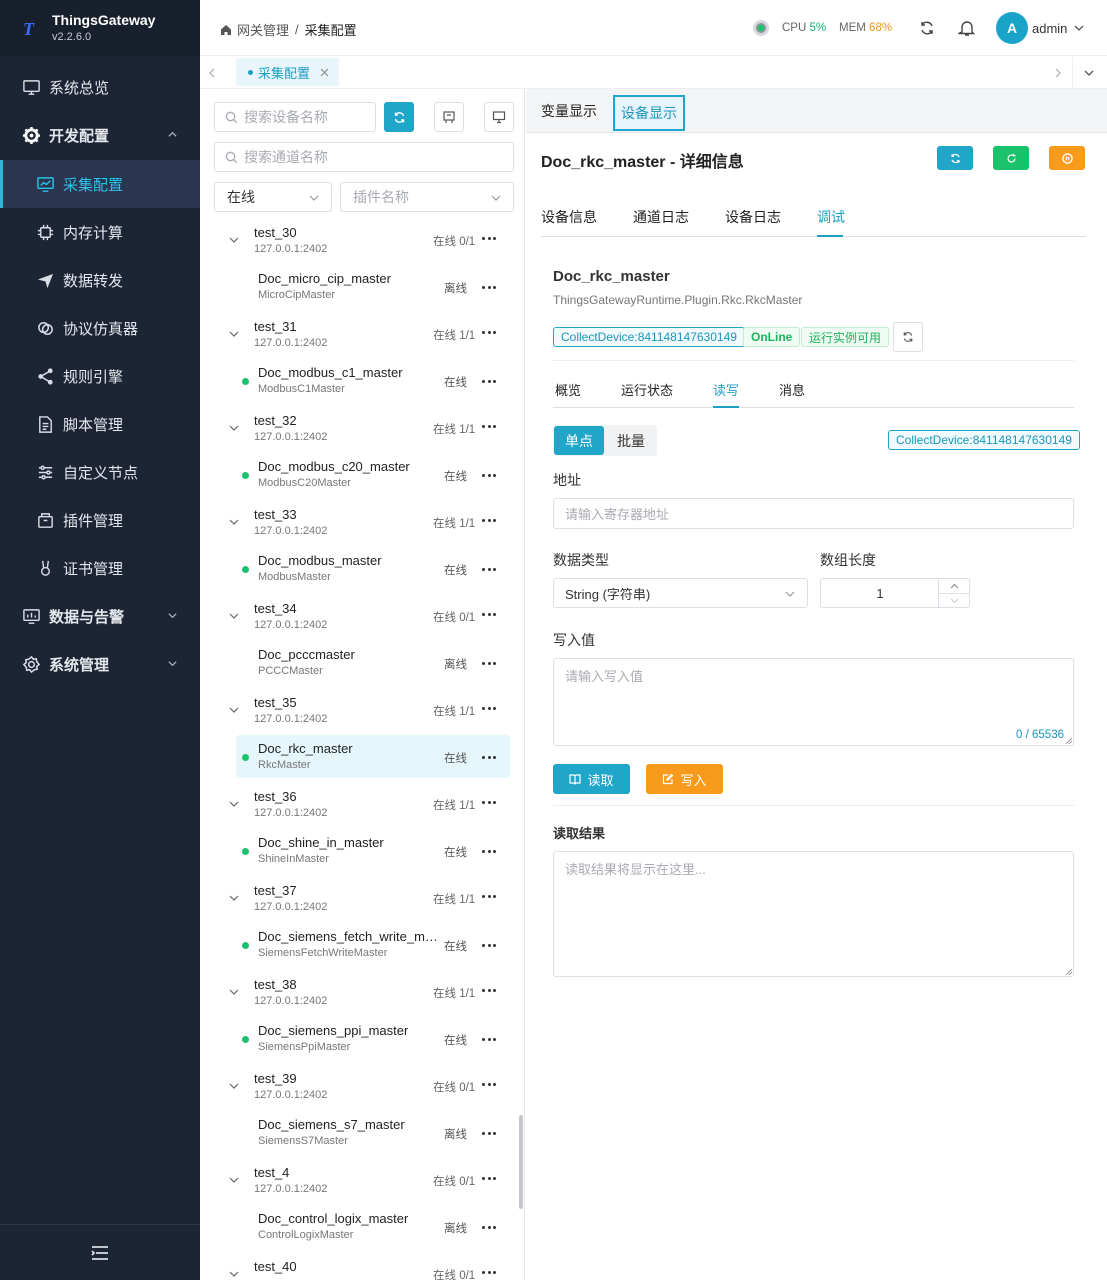 The height and width of the screenshot is (1280, 1107). Describe the element at coordinates (521, 1162) in the screenshot. I see `tree-scrollbar` at that location.